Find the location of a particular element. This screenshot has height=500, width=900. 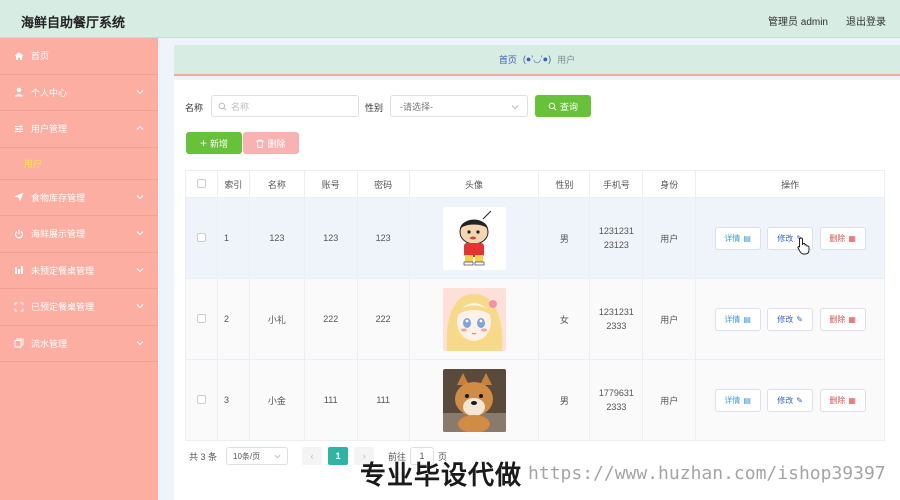

name-search-input: 名称 is located at coordinates (285, 106).